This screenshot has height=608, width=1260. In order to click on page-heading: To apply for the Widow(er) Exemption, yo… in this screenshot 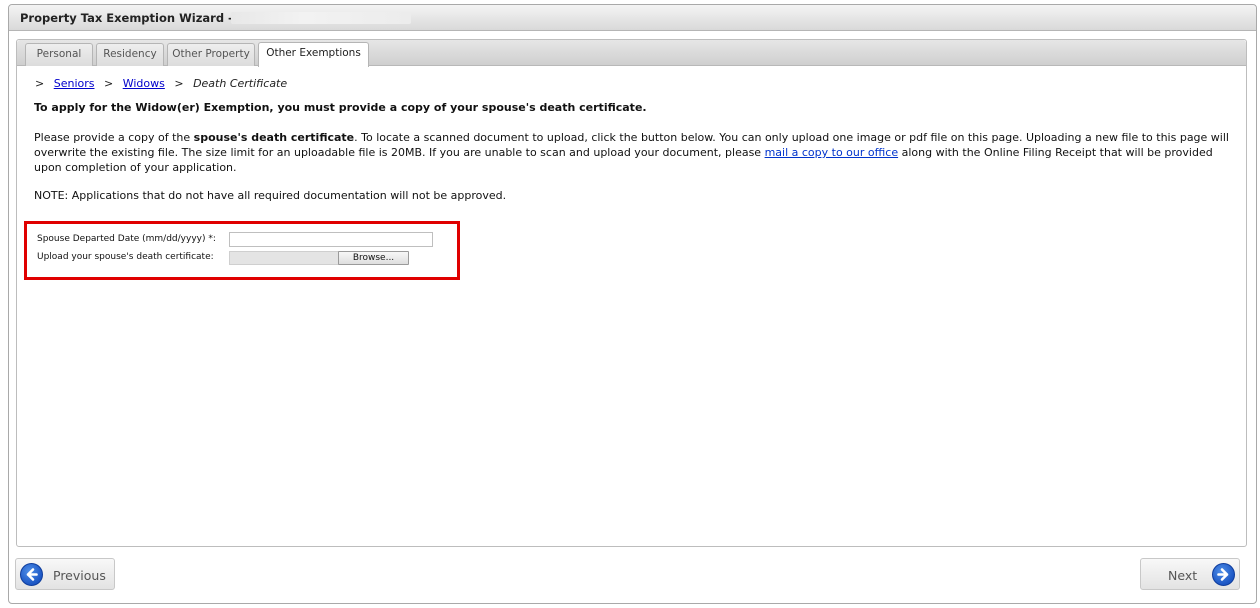, I will do `click(340, 107)`.